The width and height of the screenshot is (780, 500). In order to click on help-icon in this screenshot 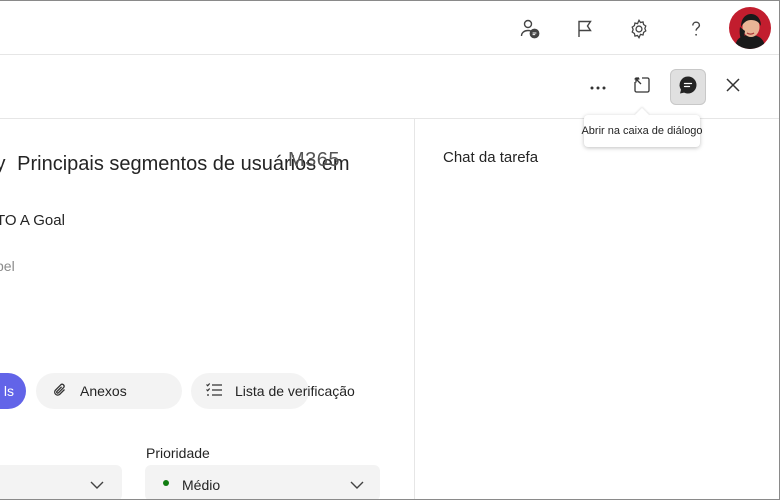, I will do `click(696, 29)`.